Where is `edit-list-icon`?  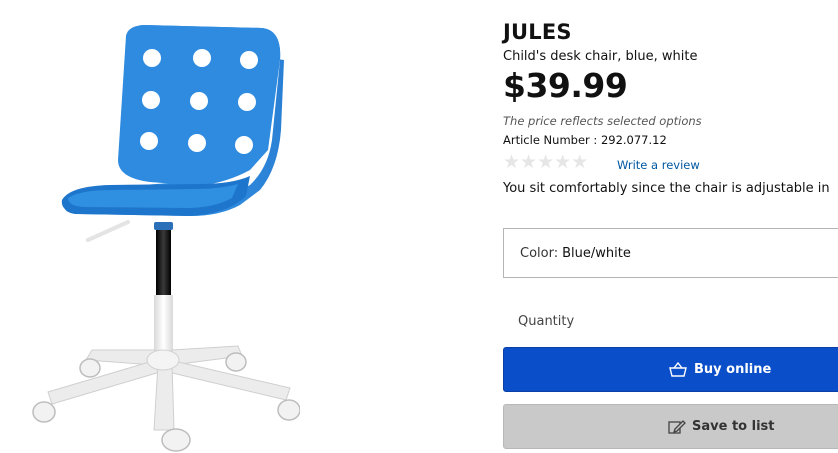 edit-list-icon is located at coordinates (677, 427).